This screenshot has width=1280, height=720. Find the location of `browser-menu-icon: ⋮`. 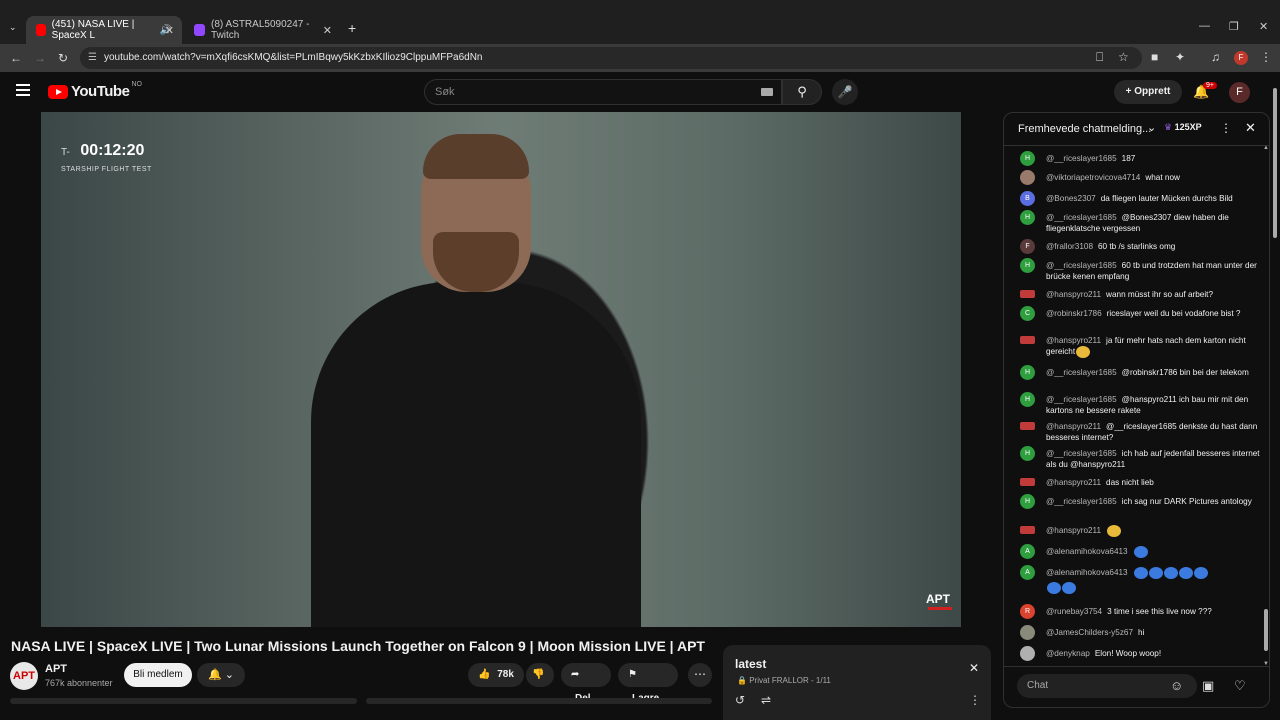

browser-menu-icon: ⋮ is located at coordinates (1266, 57).